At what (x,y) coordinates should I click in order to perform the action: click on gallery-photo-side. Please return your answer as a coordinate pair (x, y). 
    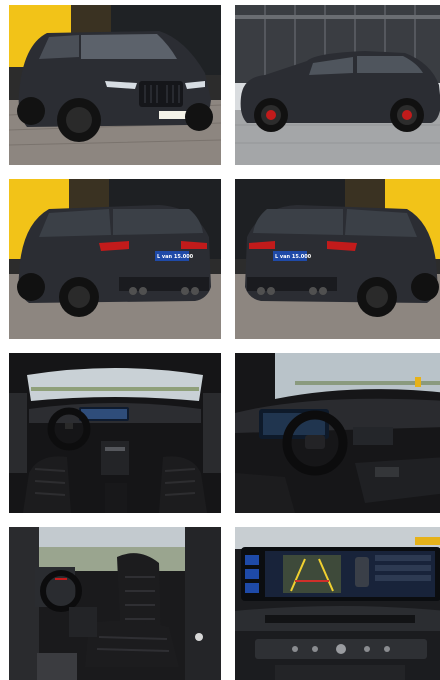
    Looking at the image, I should click on (337, 85).